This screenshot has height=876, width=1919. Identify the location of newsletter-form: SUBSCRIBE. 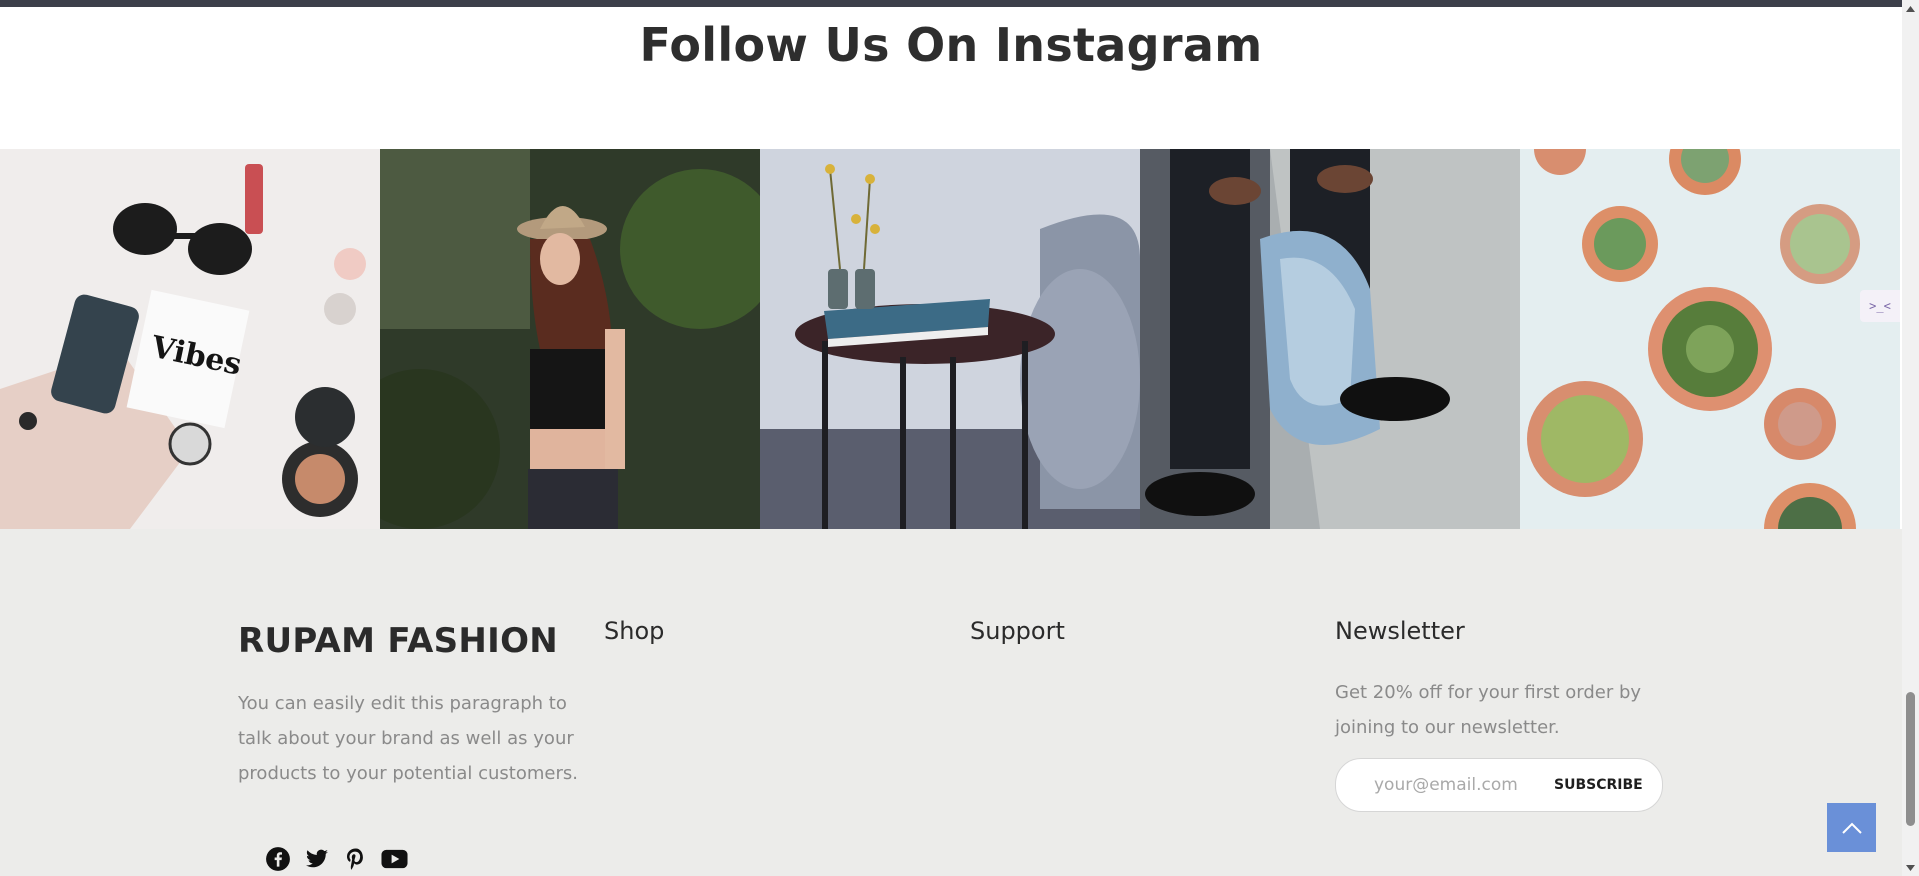
(1499, 785).